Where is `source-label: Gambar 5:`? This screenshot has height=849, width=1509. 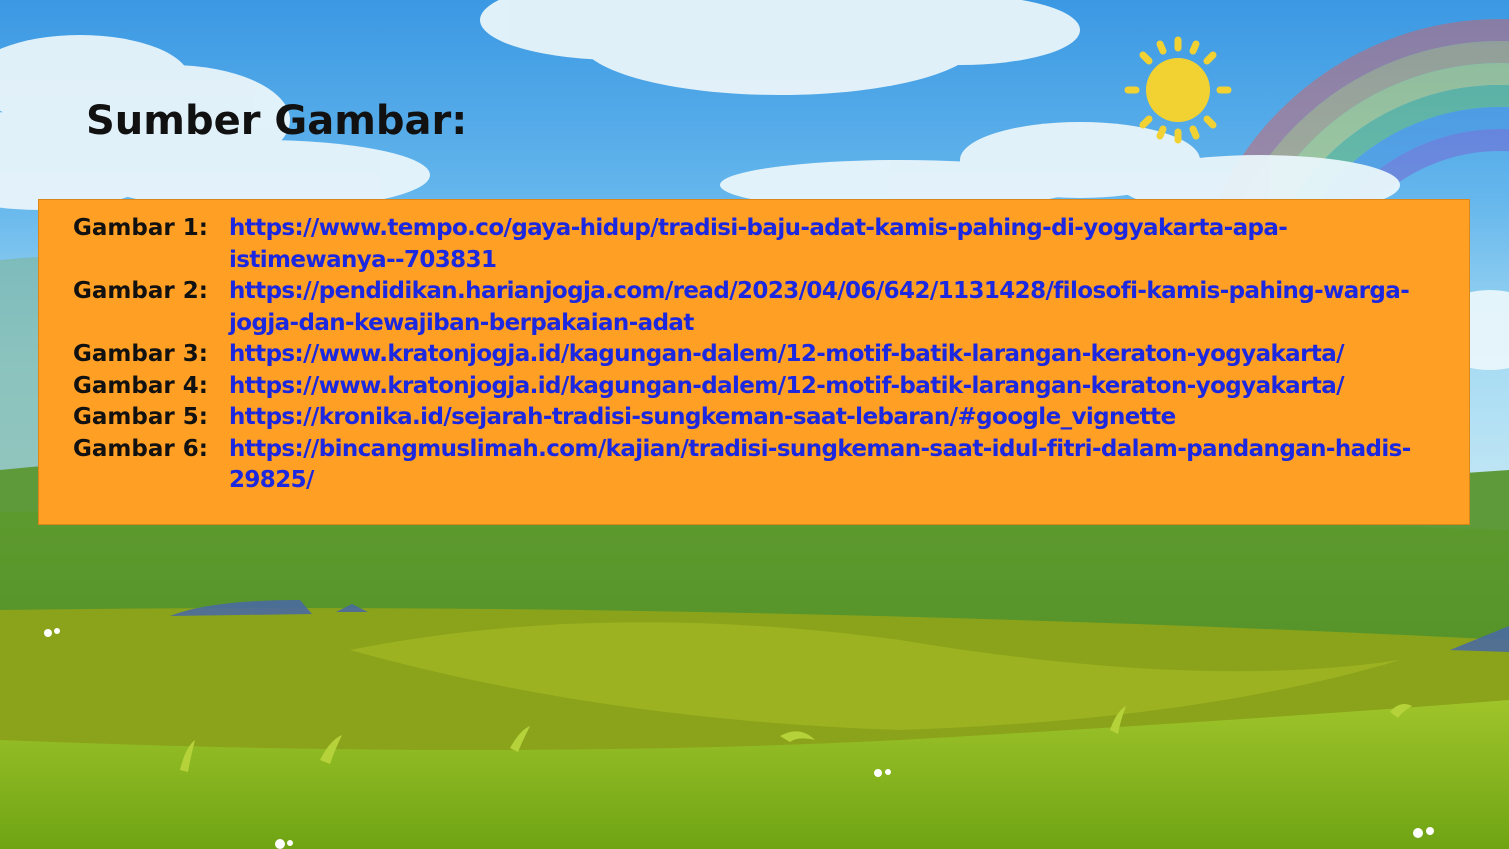 source-label: Gambar 5: is located at coordinates (140, 417).